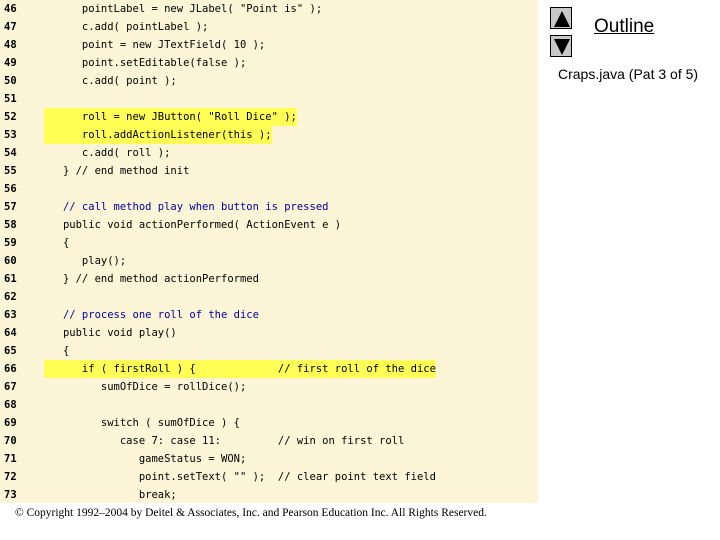  What do you see at coordinates (269, 297) in the screenshot?
I see `code-line: 62` at bounding box center [269, 297].